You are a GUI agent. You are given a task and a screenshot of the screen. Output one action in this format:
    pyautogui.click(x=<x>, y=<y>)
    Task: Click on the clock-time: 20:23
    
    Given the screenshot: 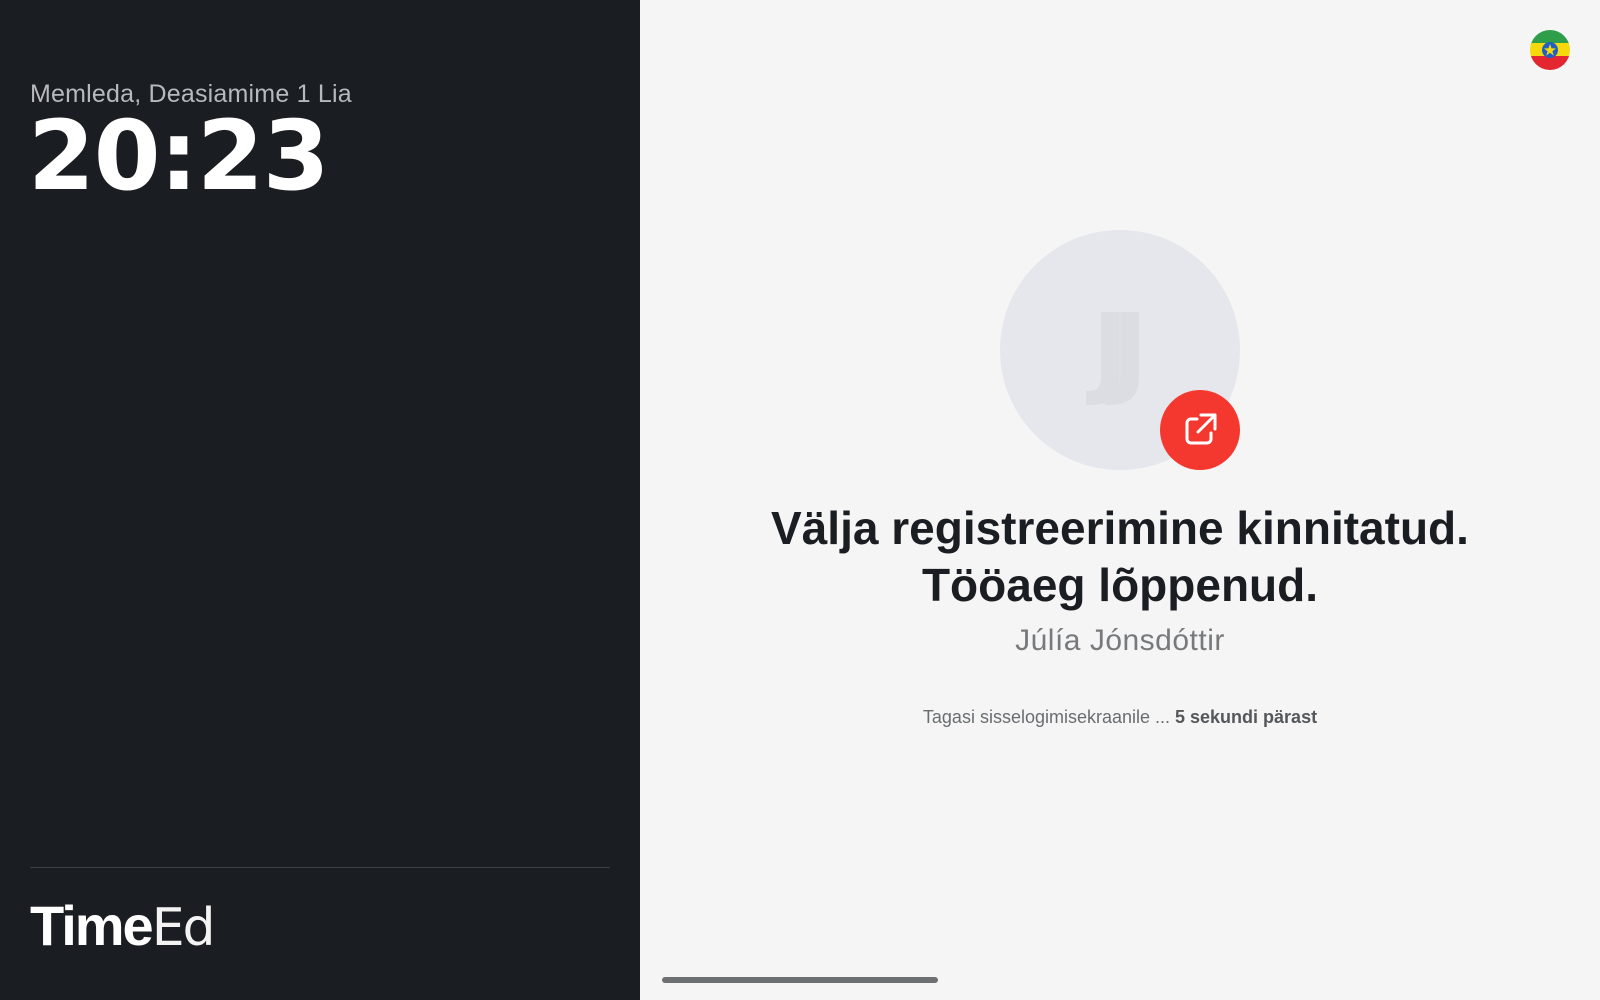 What is the action you would take?
    pyautogui.click(x=179, y=156)
    